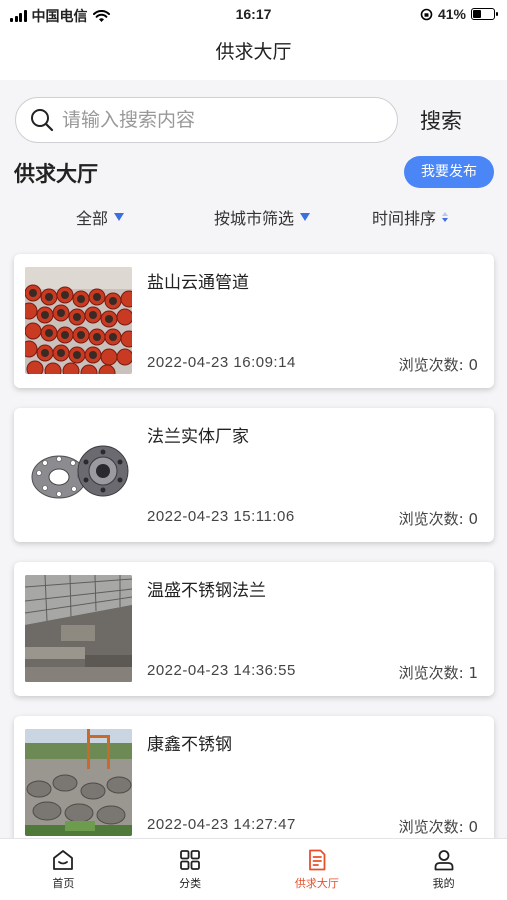 The height and width of the screenshot is (900, 507). Describe the element at coordinates (253, 14) in the screenshot. I see `status-bar: 中国电信 16:17 41%` at that location.